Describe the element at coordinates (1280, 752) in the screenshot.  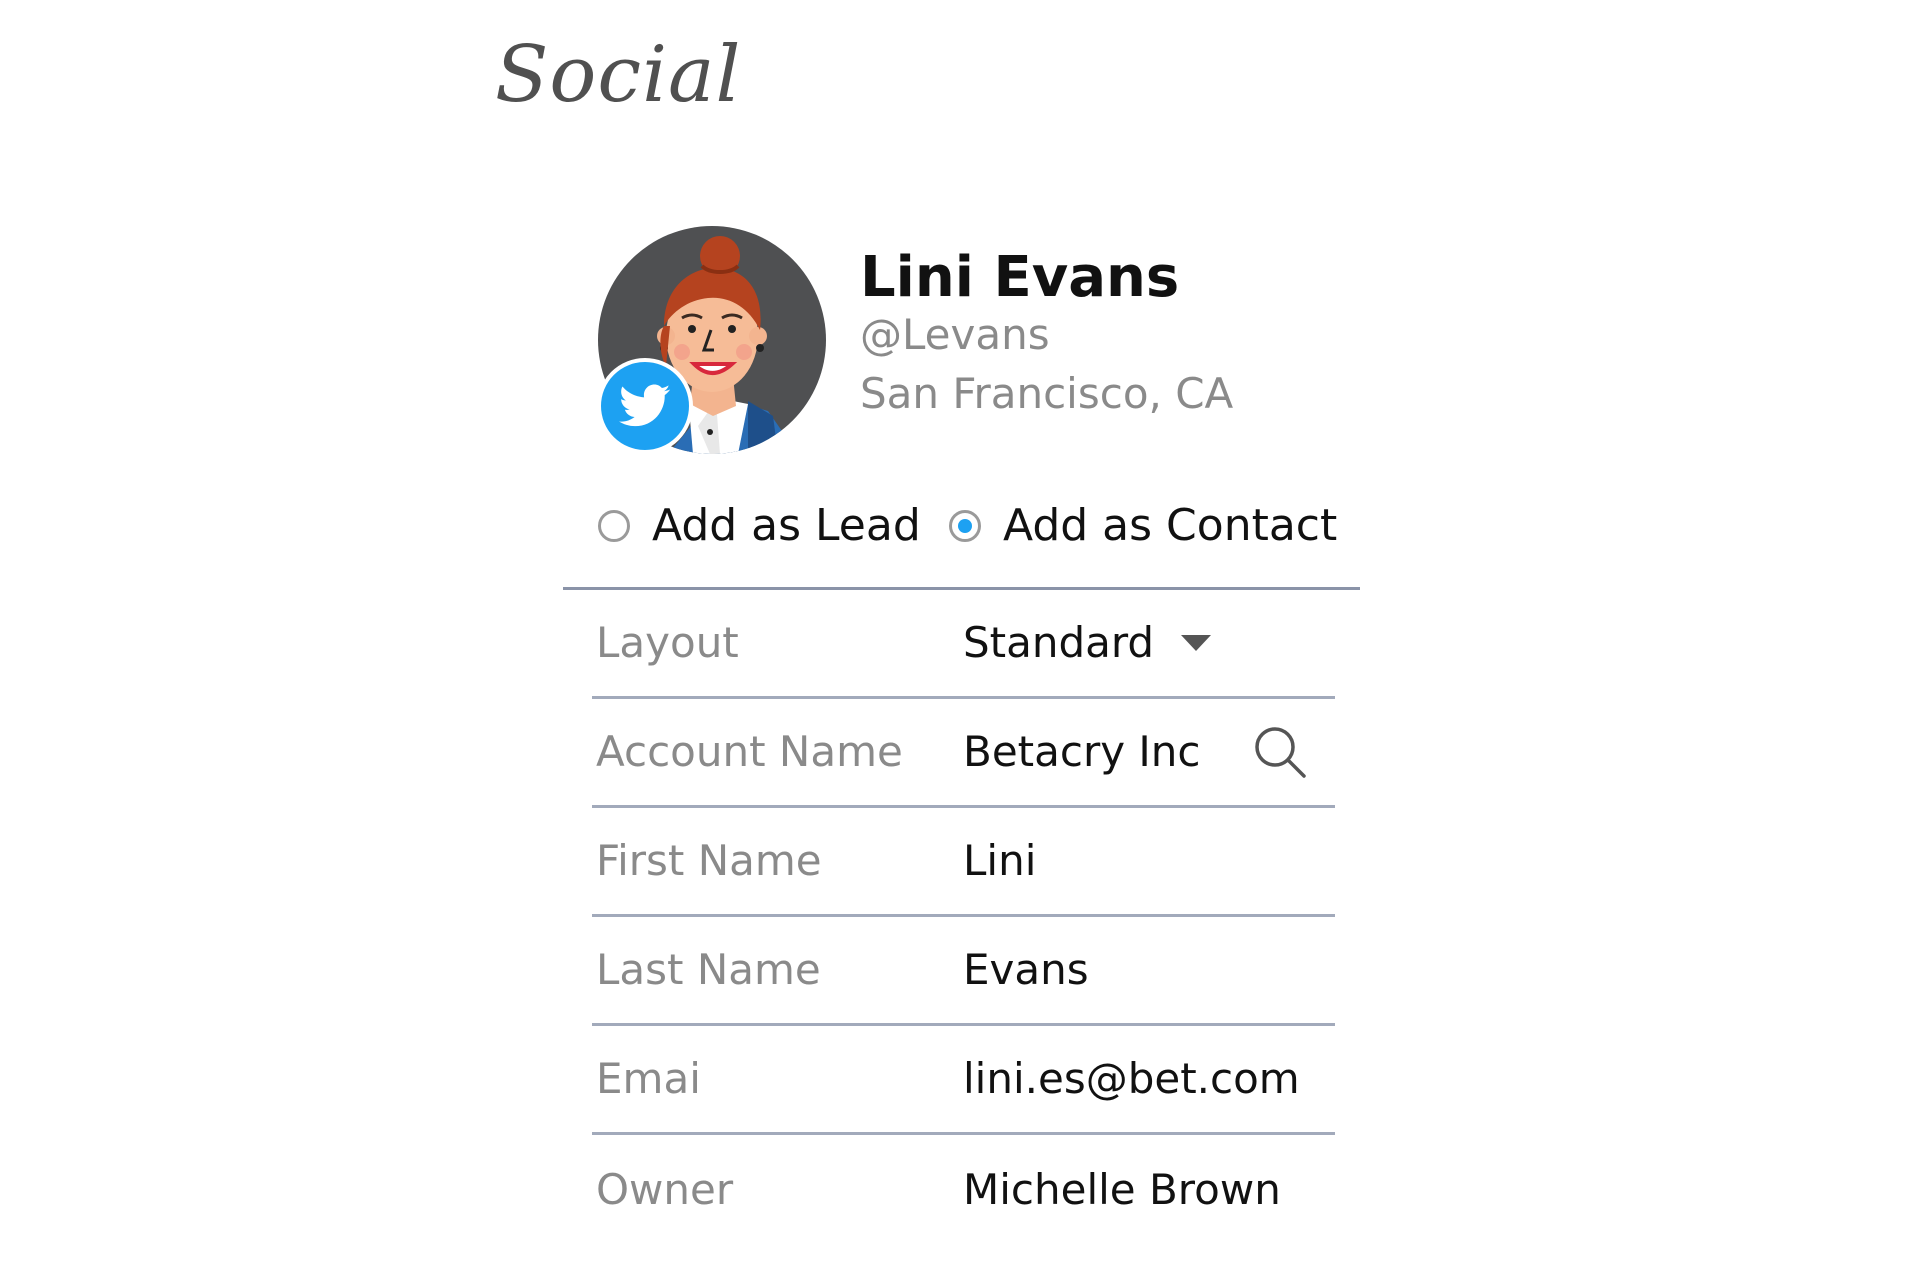
I see `search-icon` at that location.